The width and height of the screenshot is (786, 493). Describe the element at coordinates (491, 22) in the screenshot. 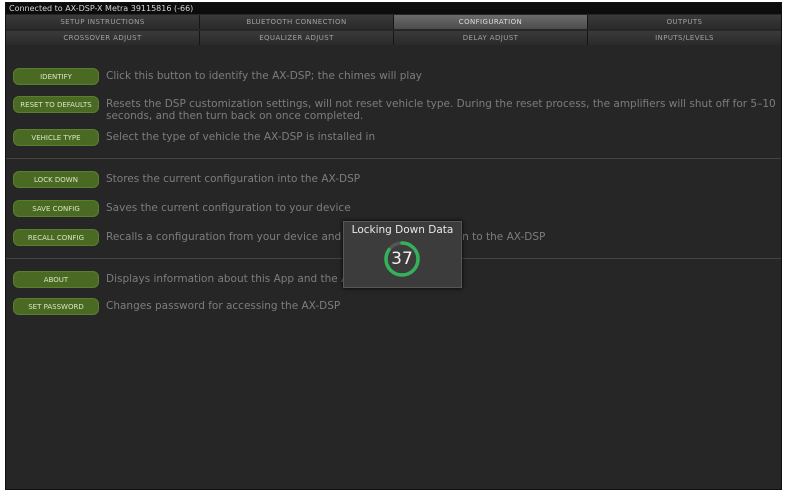

I see `tab-configuration: CONFIGURATION` at that location.